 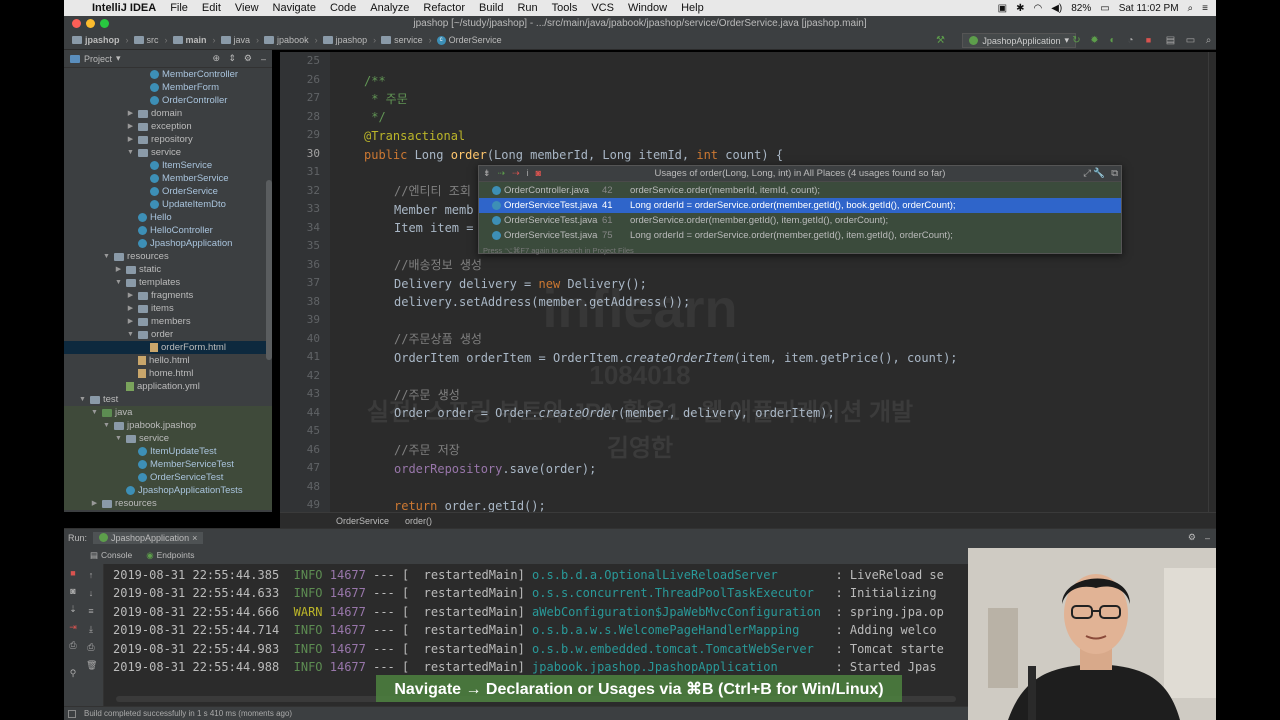 I want to click on search-icon: ⌕, so click(x=1191, y=8).